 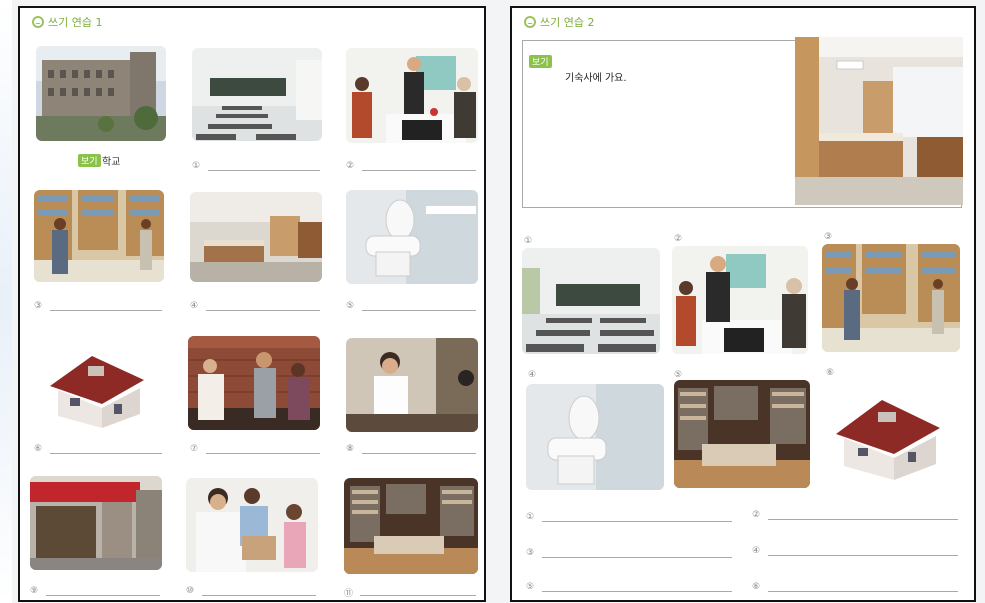 What do you see at coordinates (412, 385) in the screenshot?
I see `photo-office` at bounding box center [412, 385].